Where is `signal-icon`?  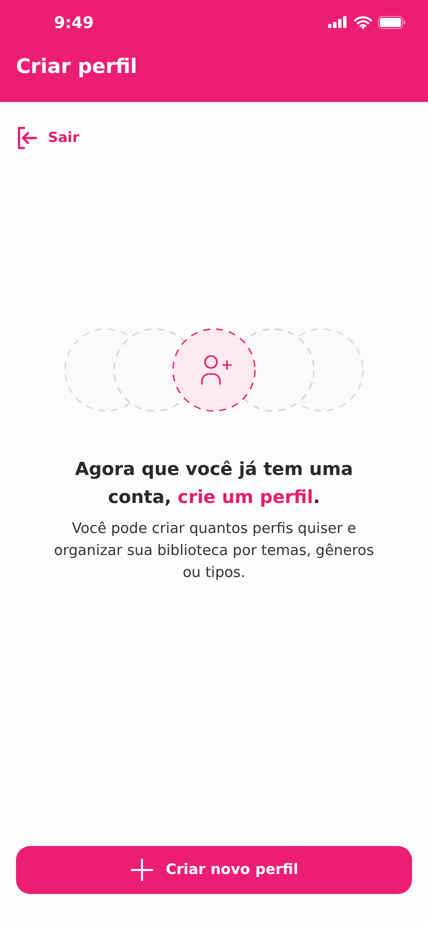 signal-icon is located at coordinates (338, 22).